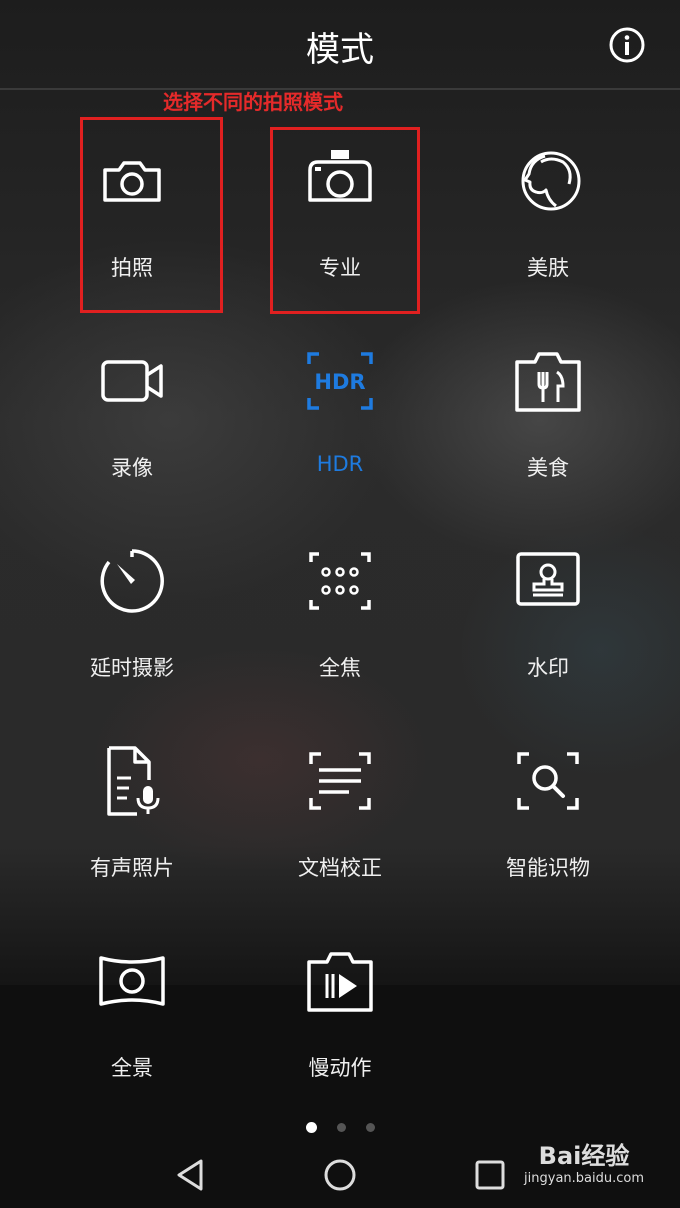 This screenshot has width=680, height=1208. I want to click on mode-label: 延时摄影, so click(132, 668).